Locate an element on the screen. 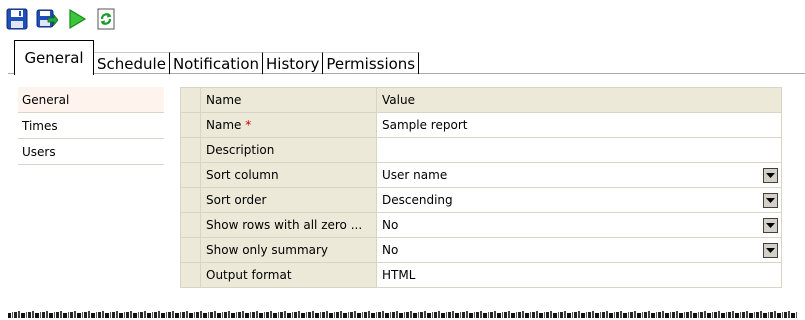 The image size is (805, 320). sort-order-select: Descending is located at coordinates (579, 200).